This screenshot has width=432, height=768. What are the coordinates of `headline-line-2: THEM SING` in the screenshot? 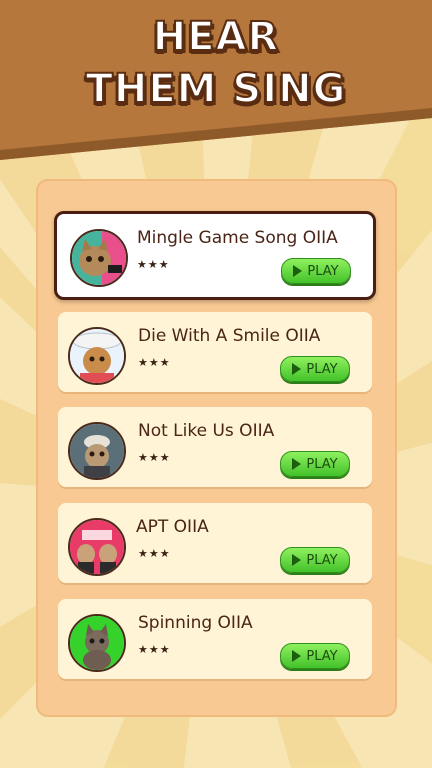 It's located at (216, 89).